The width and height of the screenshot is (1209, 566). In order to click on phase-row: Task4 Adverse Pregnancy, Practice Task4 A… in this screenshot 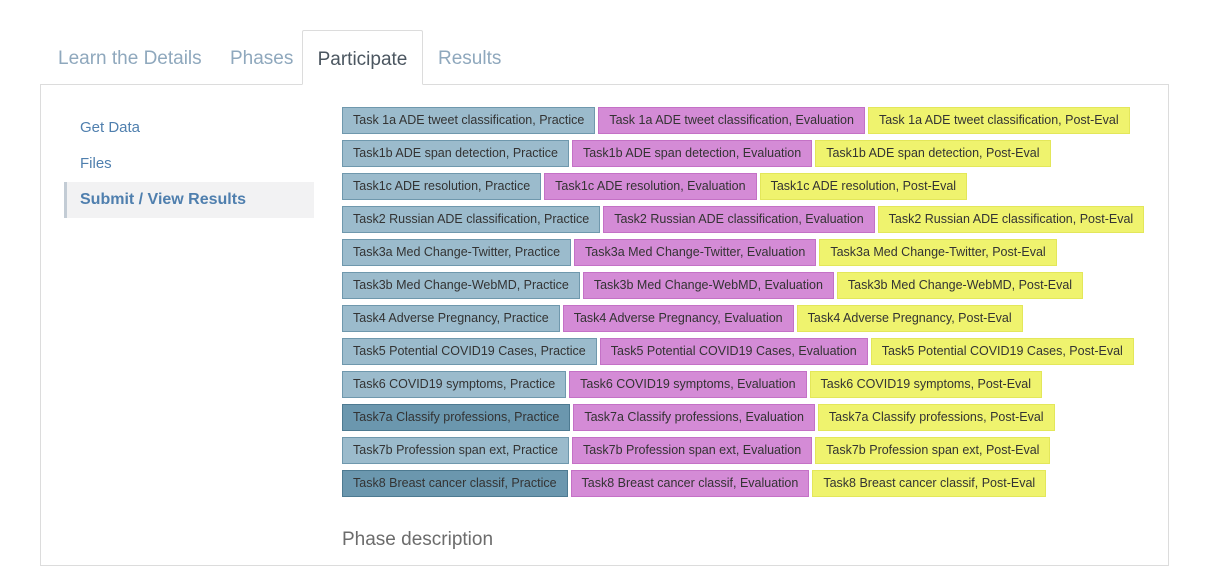, I will do `click(752, 318)`.